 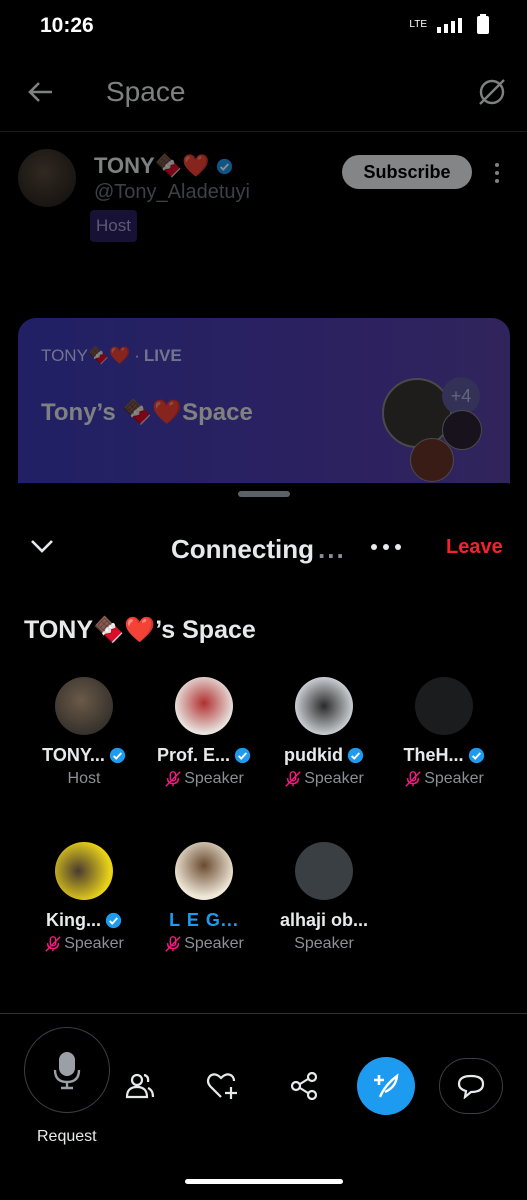 What do you see at coordinates (162, 355) in the screenshot?
I see `card-live: LIVE` at bounding box center [162, 355].